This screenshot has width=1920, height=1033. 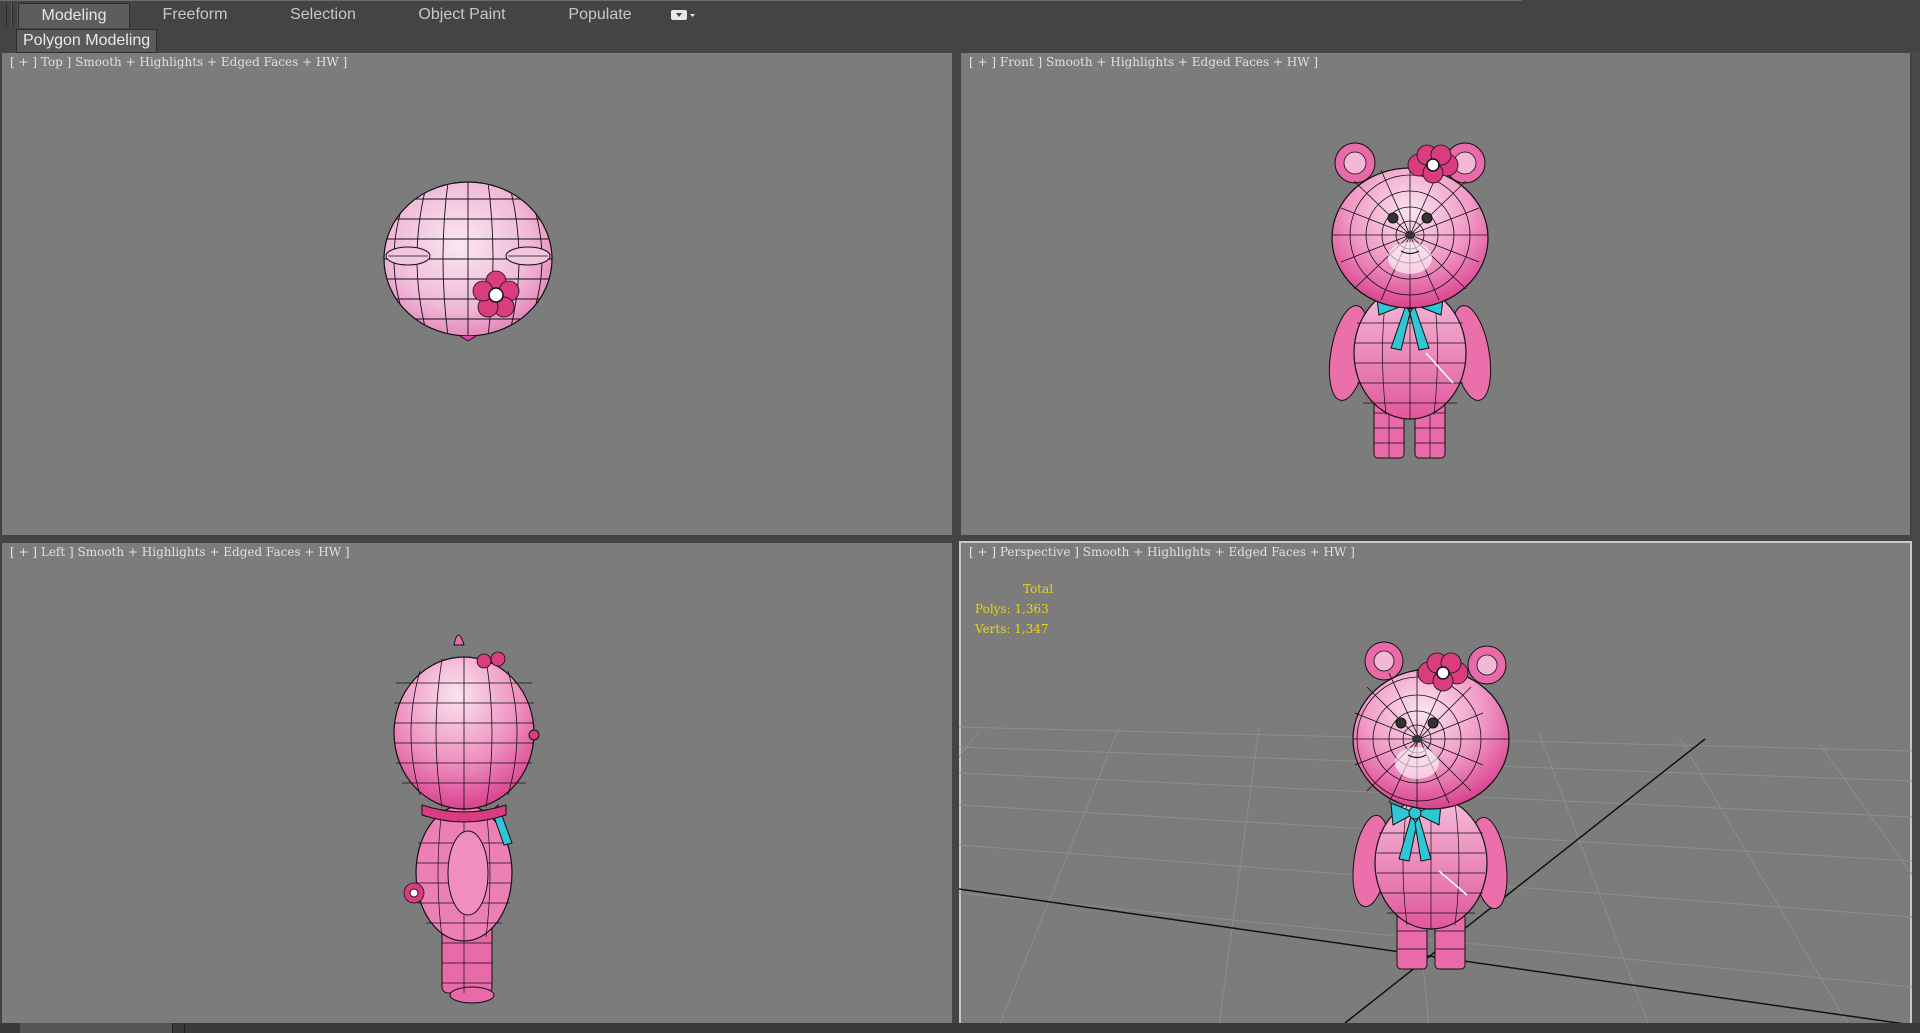 I want to click on bear-front-view, so click(x=1410, y=300).